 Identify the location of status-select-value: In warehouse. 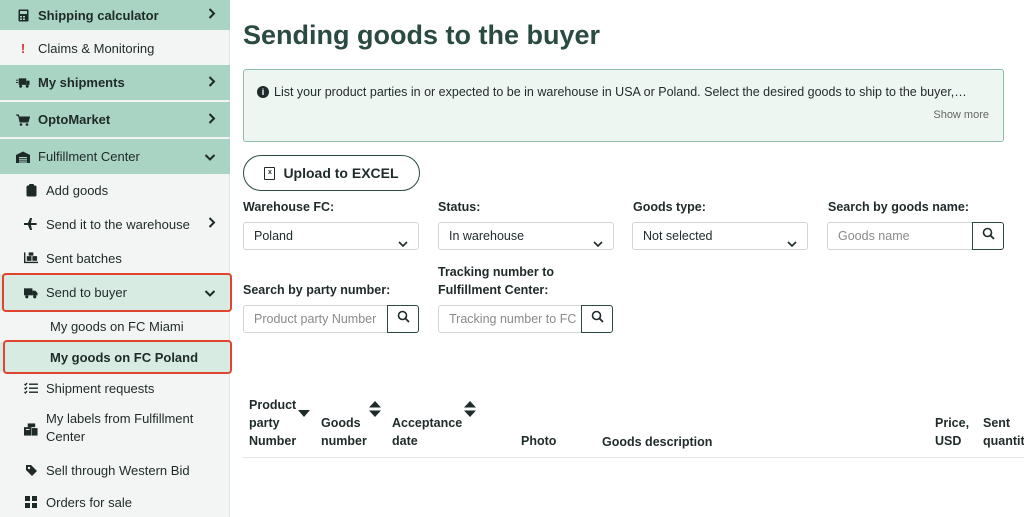
(487, 236).